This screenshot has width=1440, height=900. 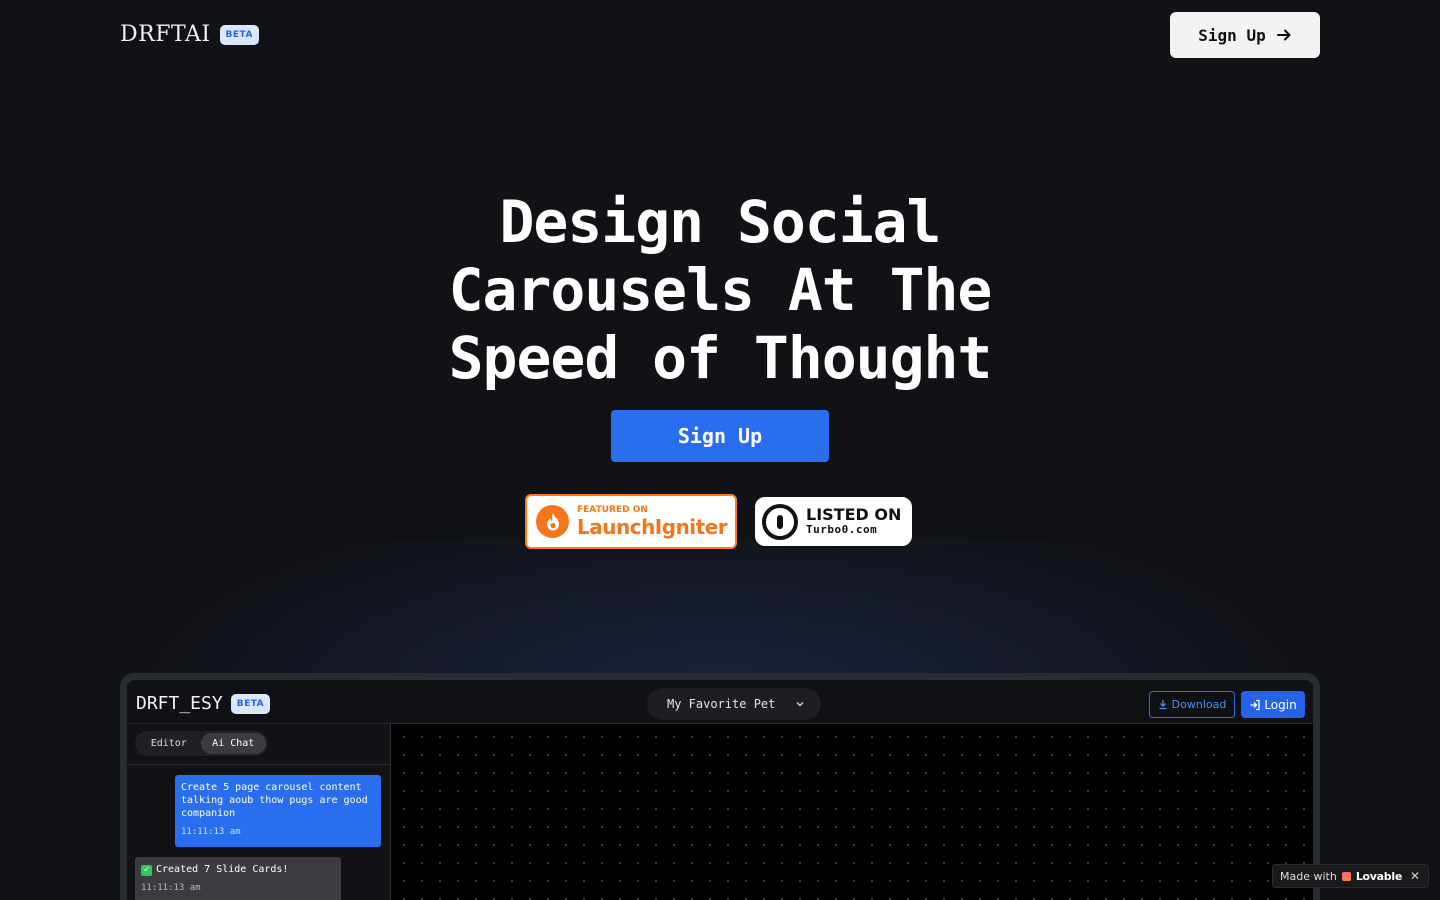 What do you see at coordinates (1255, 704) in the screenshot?
I see `login-icon` at bounding box center [1255, 704].